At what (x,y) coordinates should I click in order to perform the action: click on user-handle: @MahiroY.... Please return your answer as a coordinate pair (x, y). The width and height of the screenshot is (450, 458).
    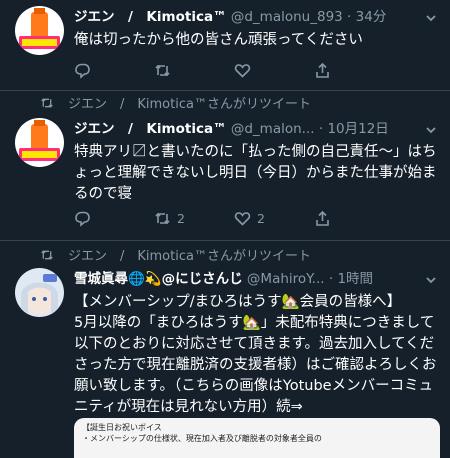
    Looking at the image, I should click on (286, 279).